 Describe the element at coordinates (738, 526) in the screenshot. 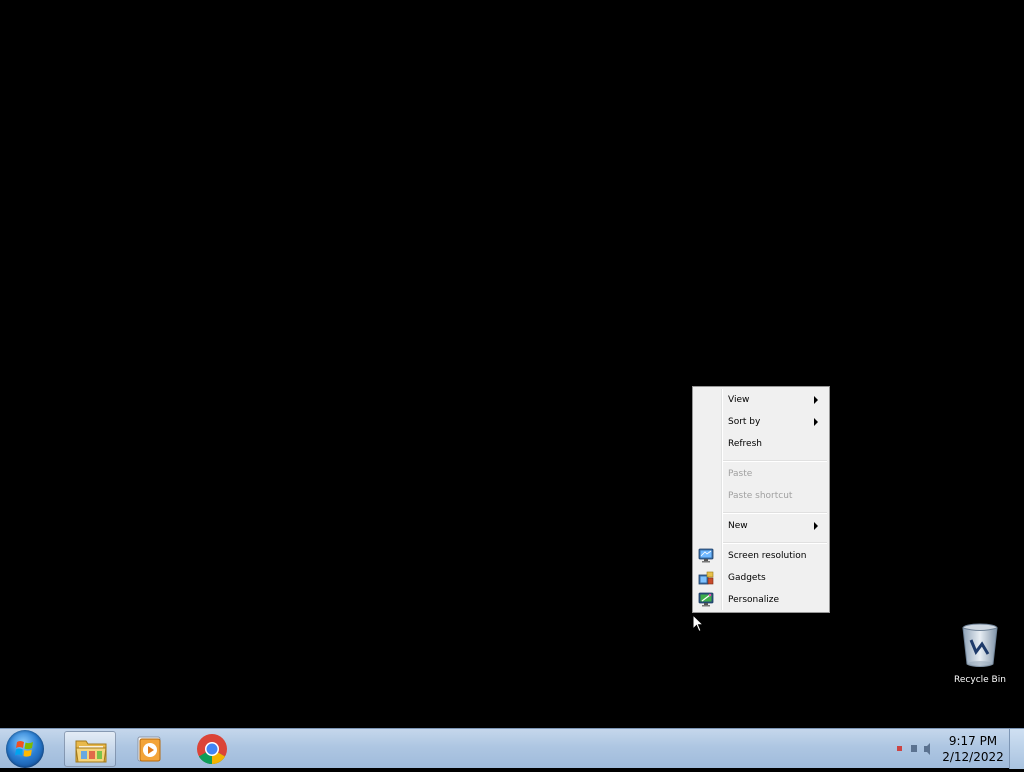

I see `menu-item-label: New` at that location.